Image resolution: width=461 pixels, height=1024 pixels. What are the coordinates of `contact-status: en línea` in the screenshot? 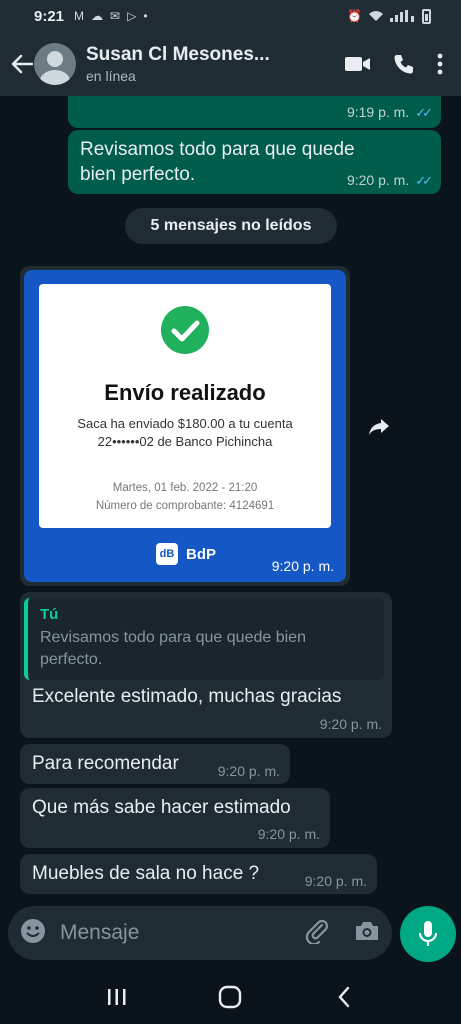 It's located at (111, 76).